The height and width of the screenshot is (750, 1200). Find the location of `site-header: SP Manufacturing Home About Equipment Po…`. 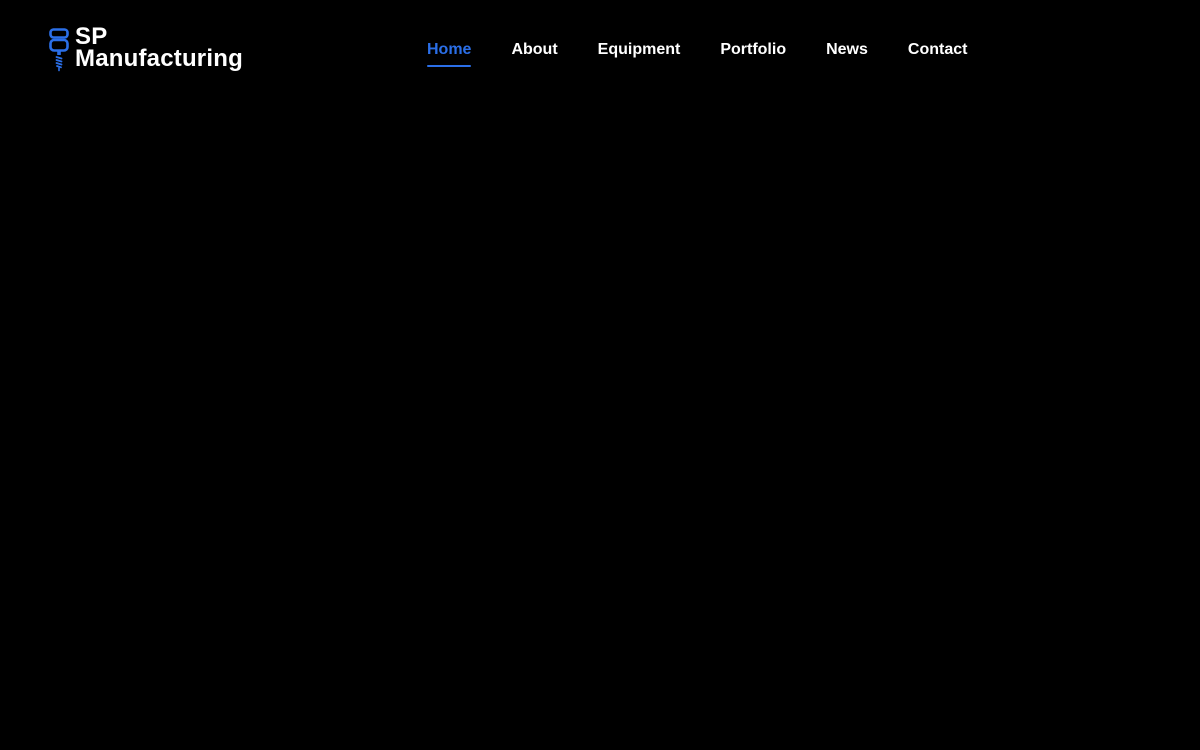

site-header: SP Manufacturing Home About Equipment Po… is located at coordinates (600, 50).